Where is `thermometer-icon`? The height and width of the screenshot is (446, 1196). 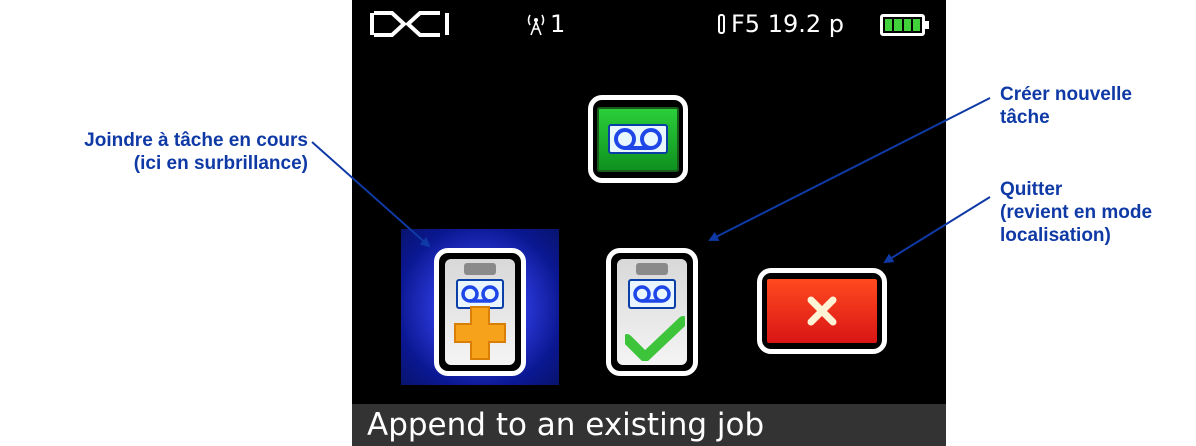
thermometer-icon is located at coordinates (721, 24).